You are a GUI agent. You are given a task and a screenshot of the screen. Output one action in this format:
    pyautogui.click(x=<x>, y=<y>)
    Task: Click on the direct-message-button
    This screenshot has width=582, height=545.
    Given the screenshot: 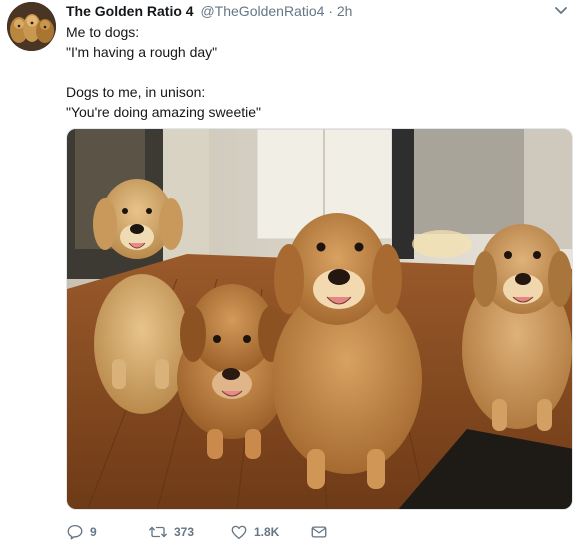 What is the action you would take?
    pyautogui.click(x=319, y=532)
    